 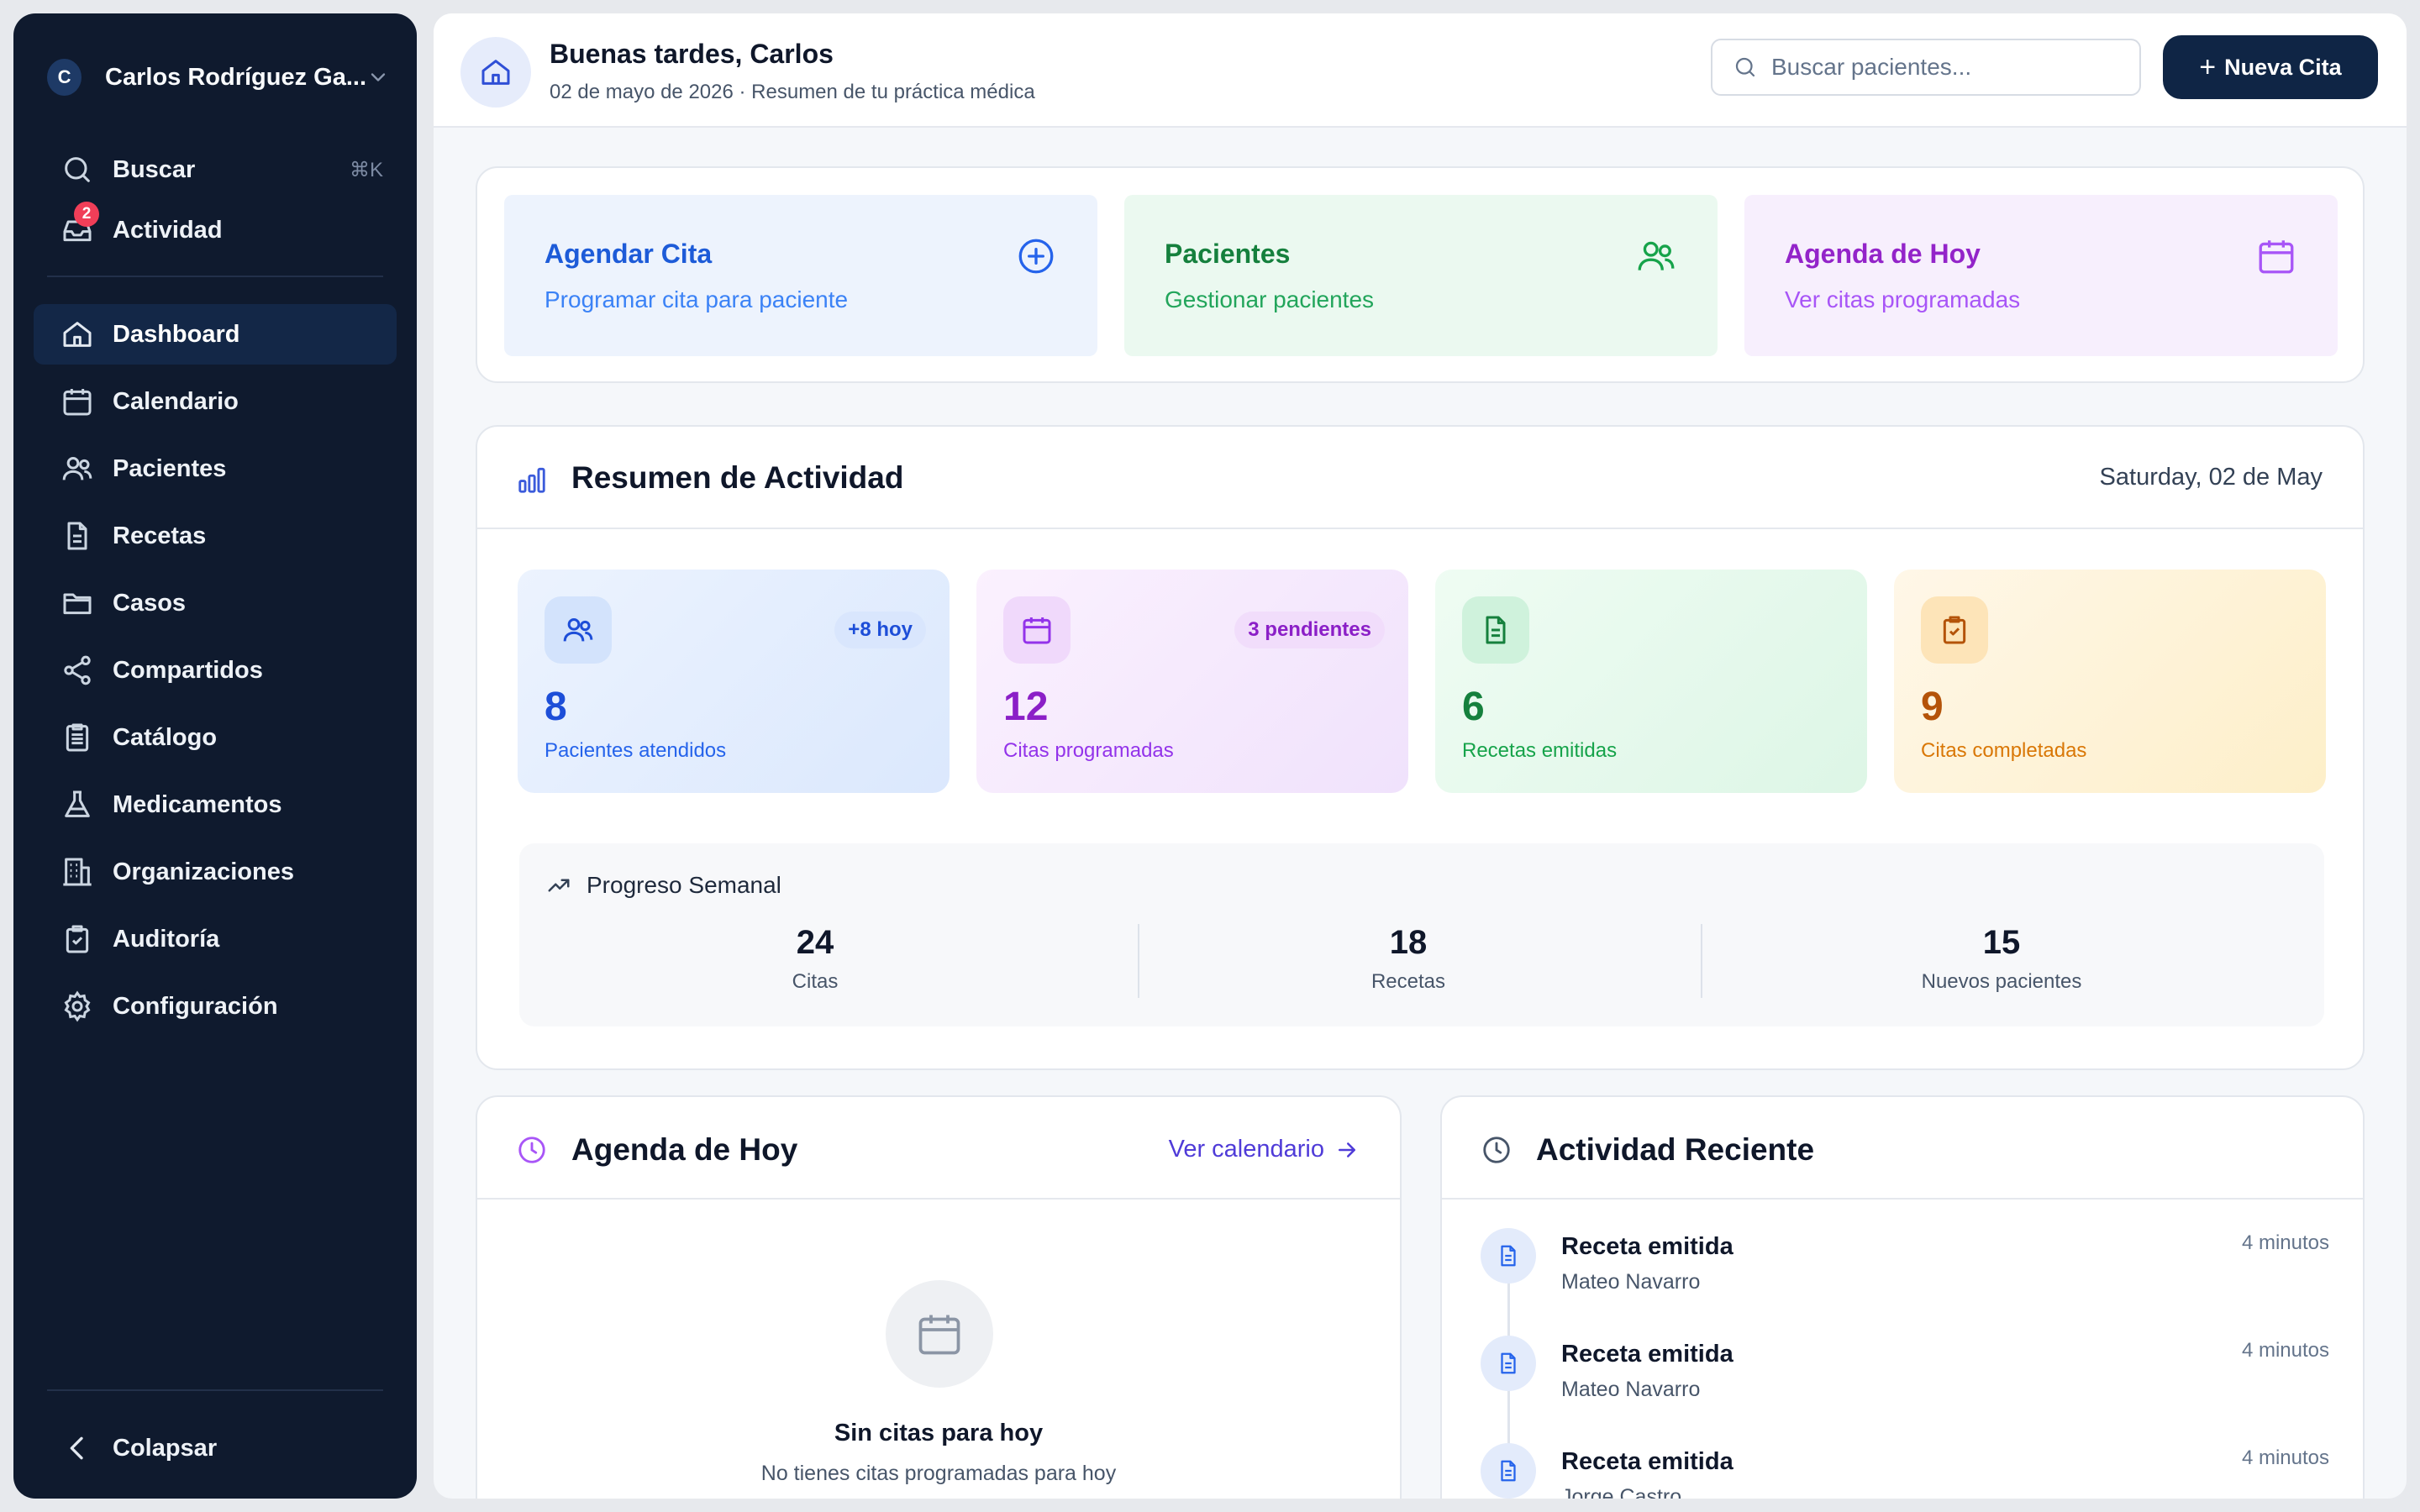 What do you see at coordinates (166, 939) in the screenshot?
I see `sidebar-item-label: Auditoría` at bounding box center [166, 939].